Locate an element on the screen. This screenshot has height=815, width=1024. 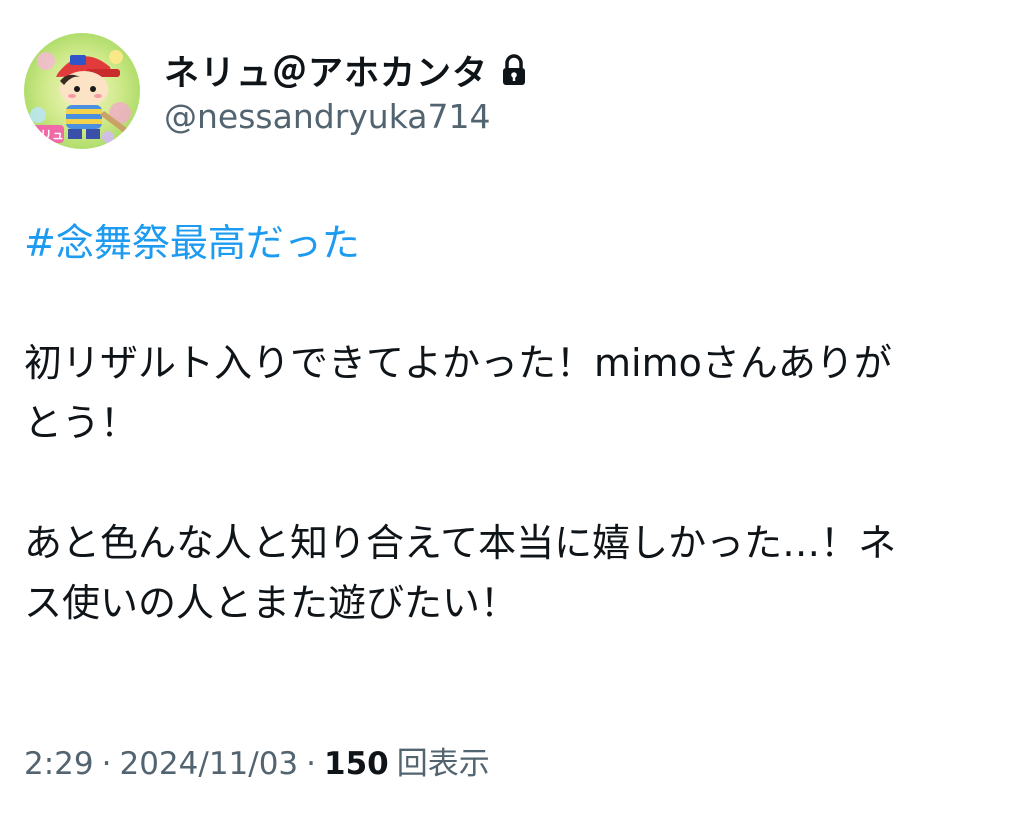
tweet-text-line: 初リザルト入りできてよかった！mimoさんありが is located at coordinates (458, 363).